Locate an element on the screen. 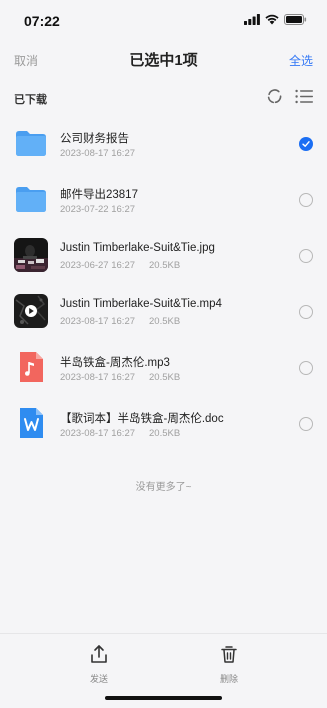 The image size is (327, 708). signal-icon is located at coordinates (252, 19).